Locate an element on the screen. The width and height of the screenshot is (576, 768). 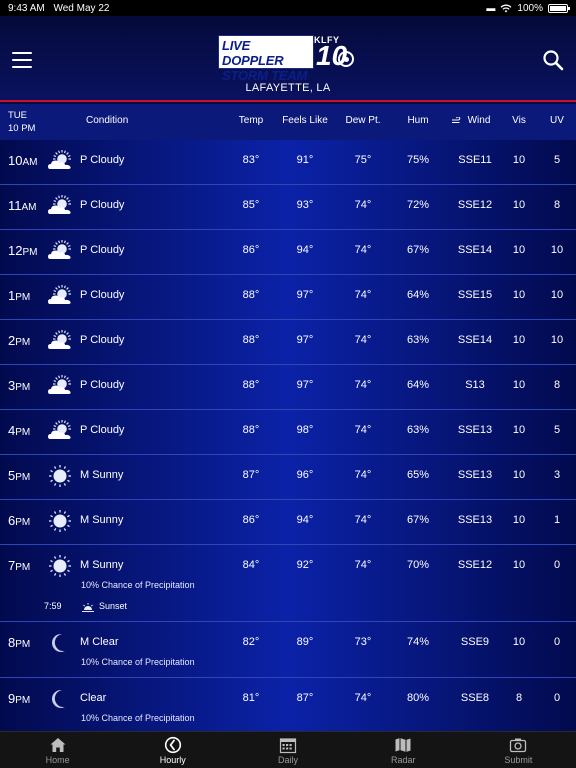
hourly-row: 5PM M Sunny 87° 96° 74° 65% SSE13 10 3 is located at coordinates (288, 477).